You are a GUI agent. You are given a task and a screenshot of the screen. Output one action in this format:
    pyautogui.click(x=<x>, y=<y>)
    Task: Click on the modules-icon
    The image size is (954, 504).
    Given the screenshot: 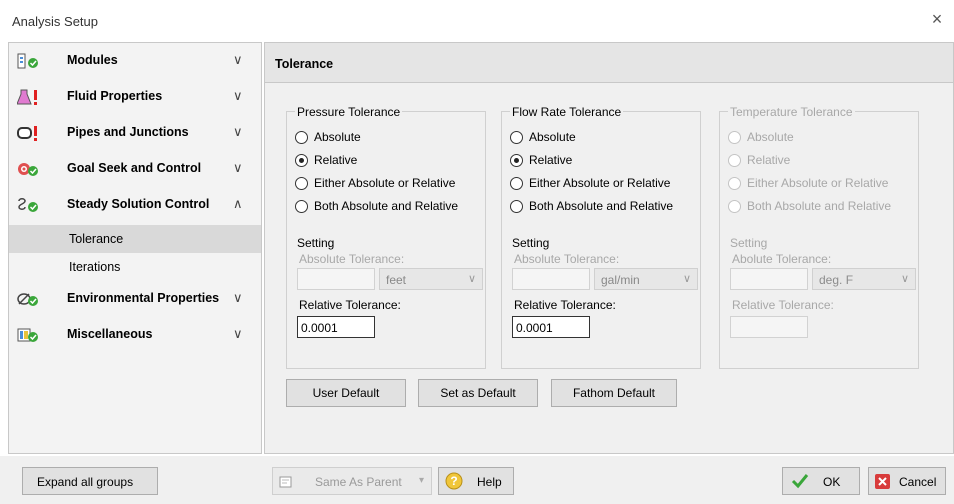 What is the action you would take?
    pyautogui.click(x=27, y=61)
    